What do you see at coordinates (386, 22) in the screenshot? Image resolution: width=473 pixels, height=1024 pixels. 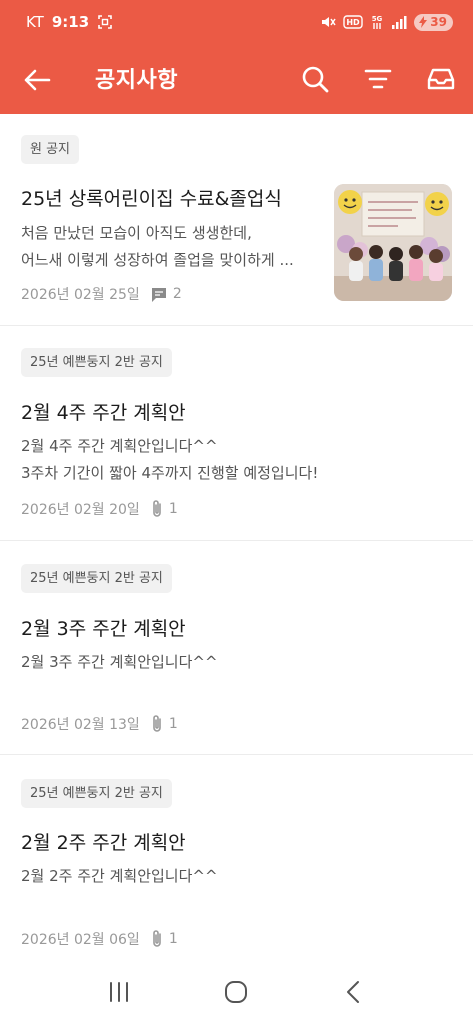 I see `status-right: HD 5G 39` at bounding box center [386, 22].